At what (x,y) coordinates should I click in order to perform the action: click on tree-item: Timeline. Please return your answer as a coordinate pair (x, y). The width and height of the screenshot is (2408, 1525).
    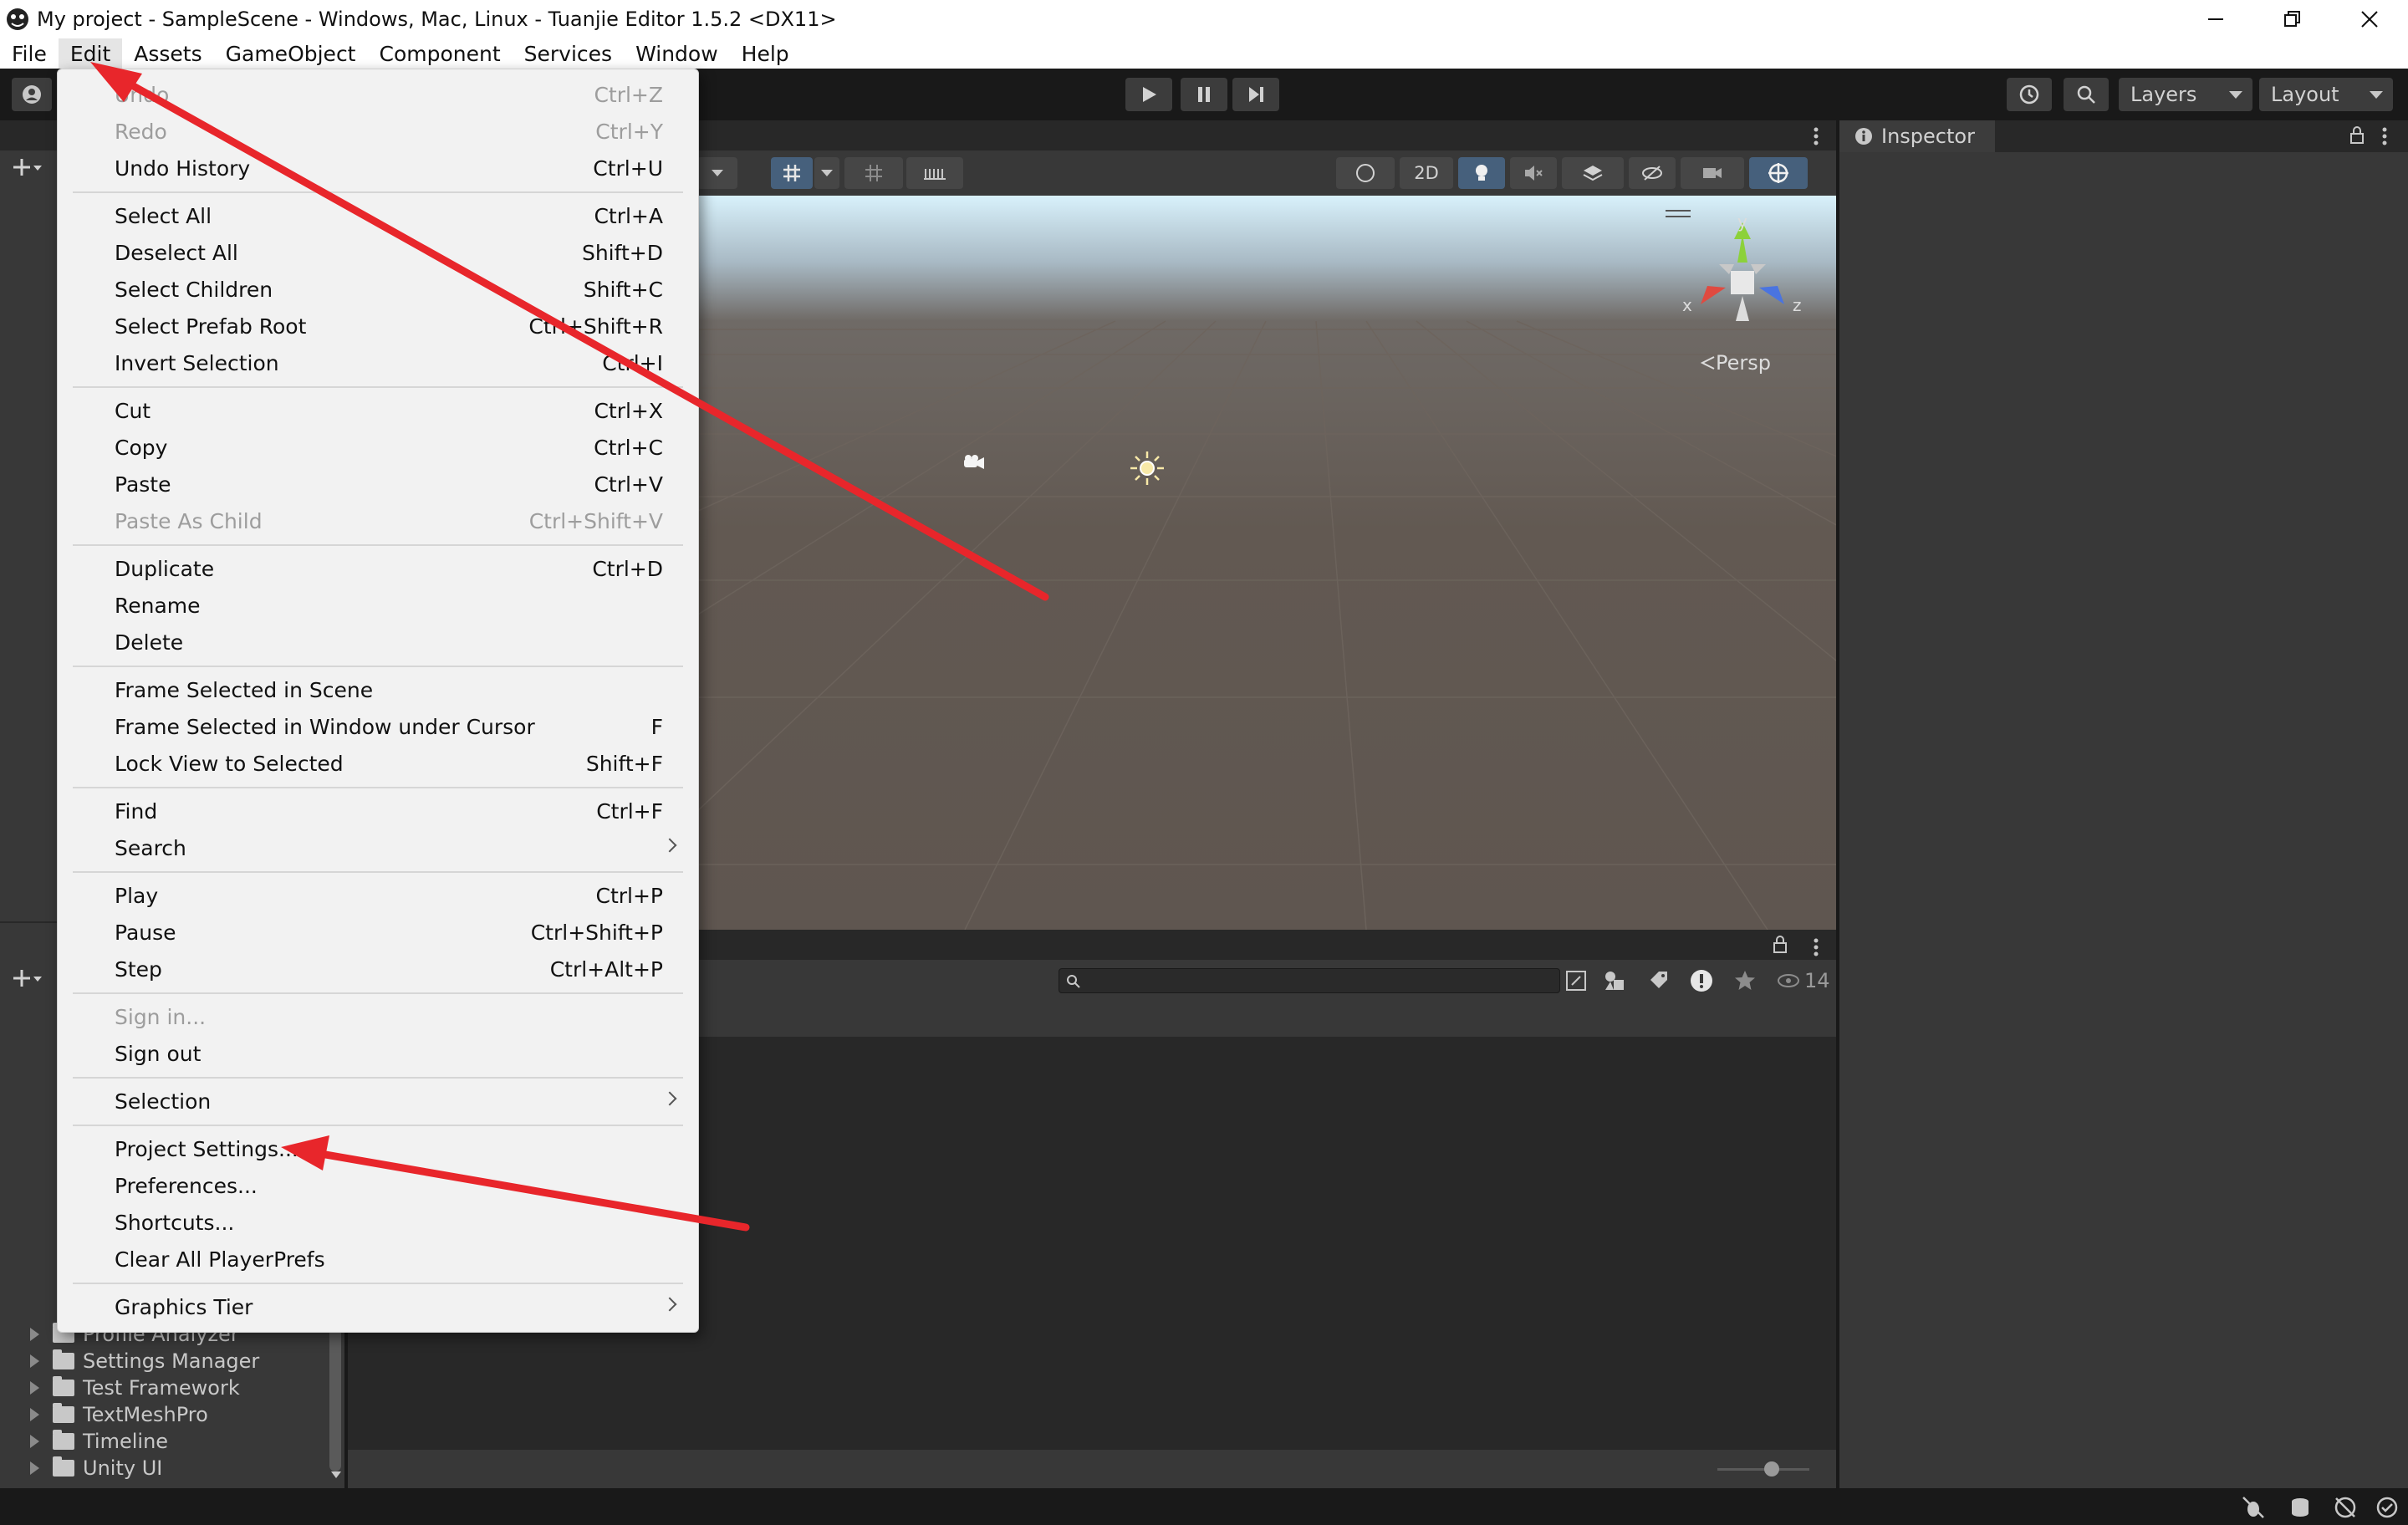
    Looking at the image, I should click on (99, 1441).